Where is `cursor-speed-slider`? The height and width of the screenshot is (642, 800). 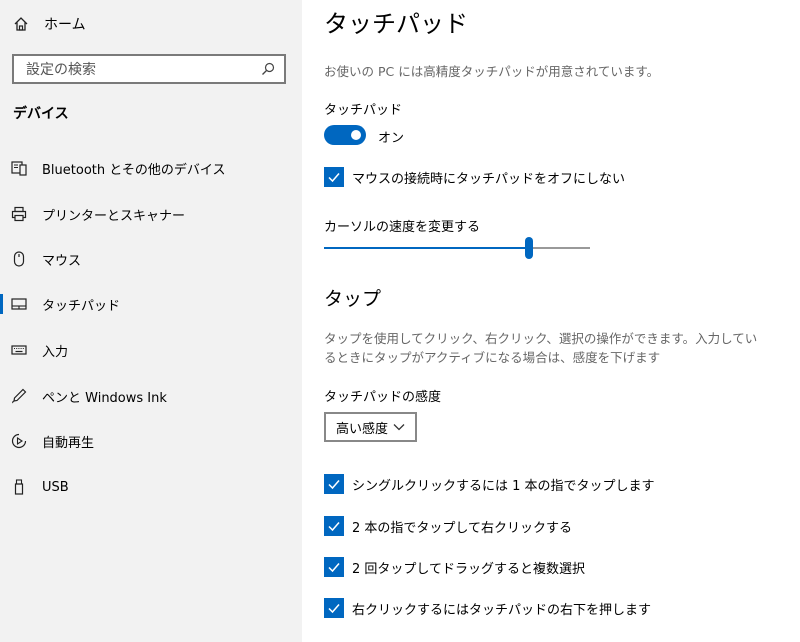 cursor-speed-slider is located at coordinates (457, 248).